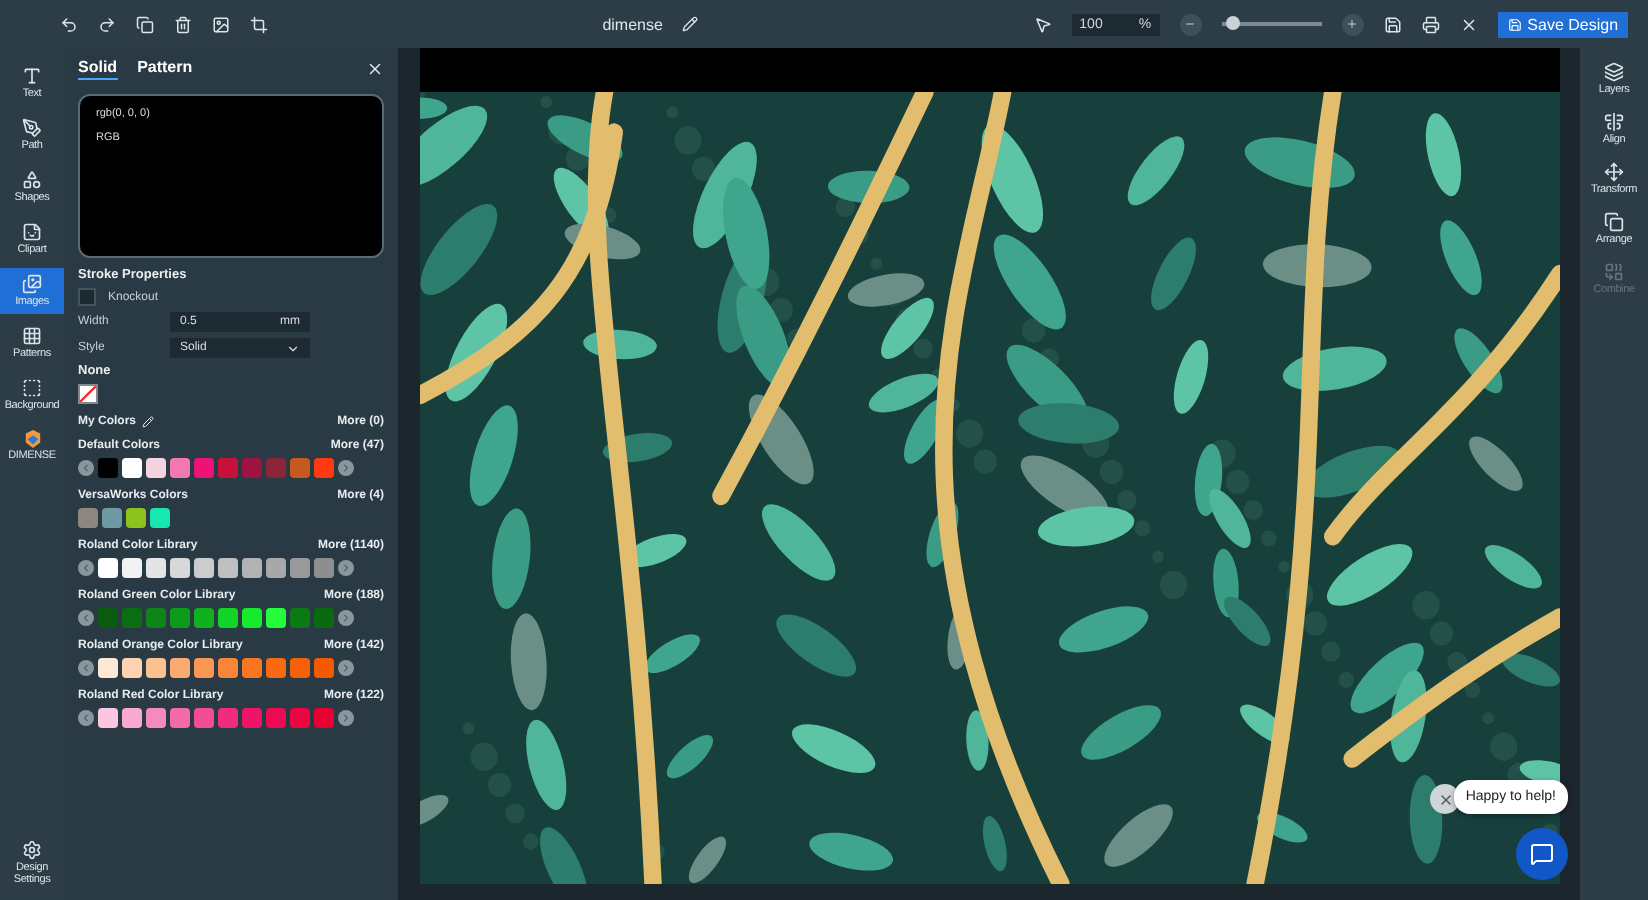  Describe the element at coordinates (1614, 272) in the screenshot. I see `combine-icon` at that location.